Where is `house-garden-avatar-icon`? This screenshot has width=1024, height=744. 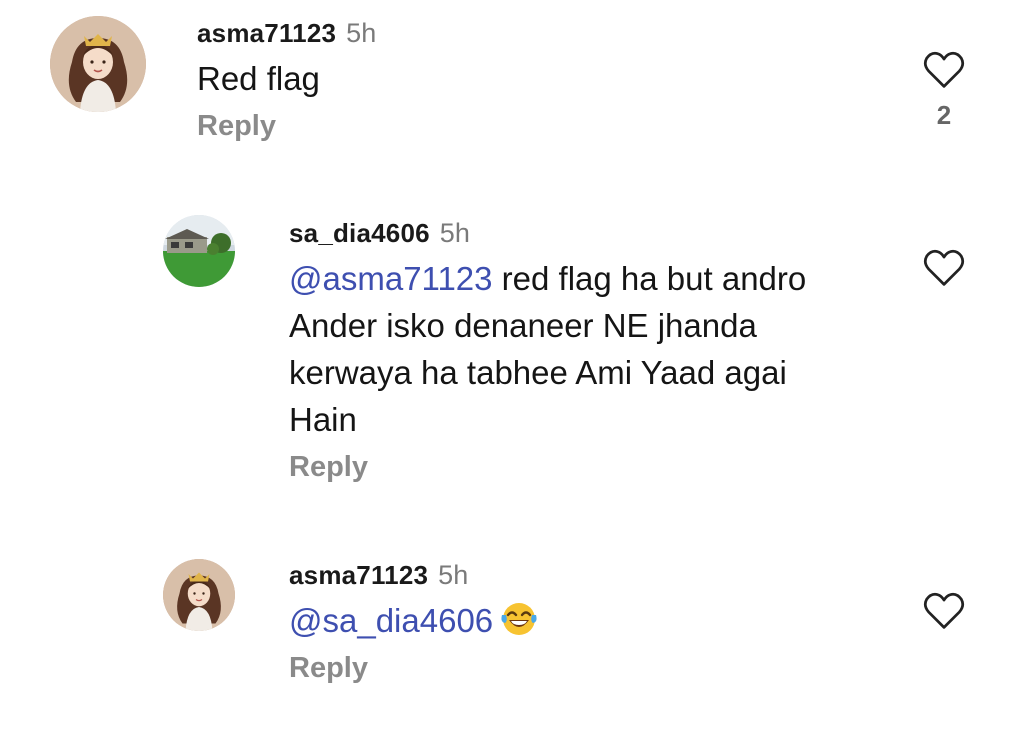 house-garden-avatar-icon is located at coordinates (199, 251).